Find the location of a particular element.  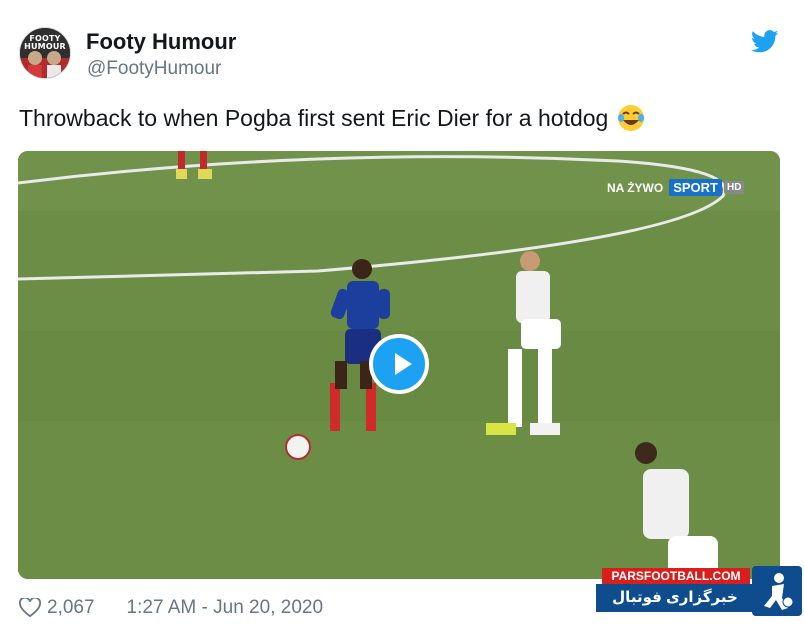

user-handle: @FootyHumour is located at coordinates (154, 69).